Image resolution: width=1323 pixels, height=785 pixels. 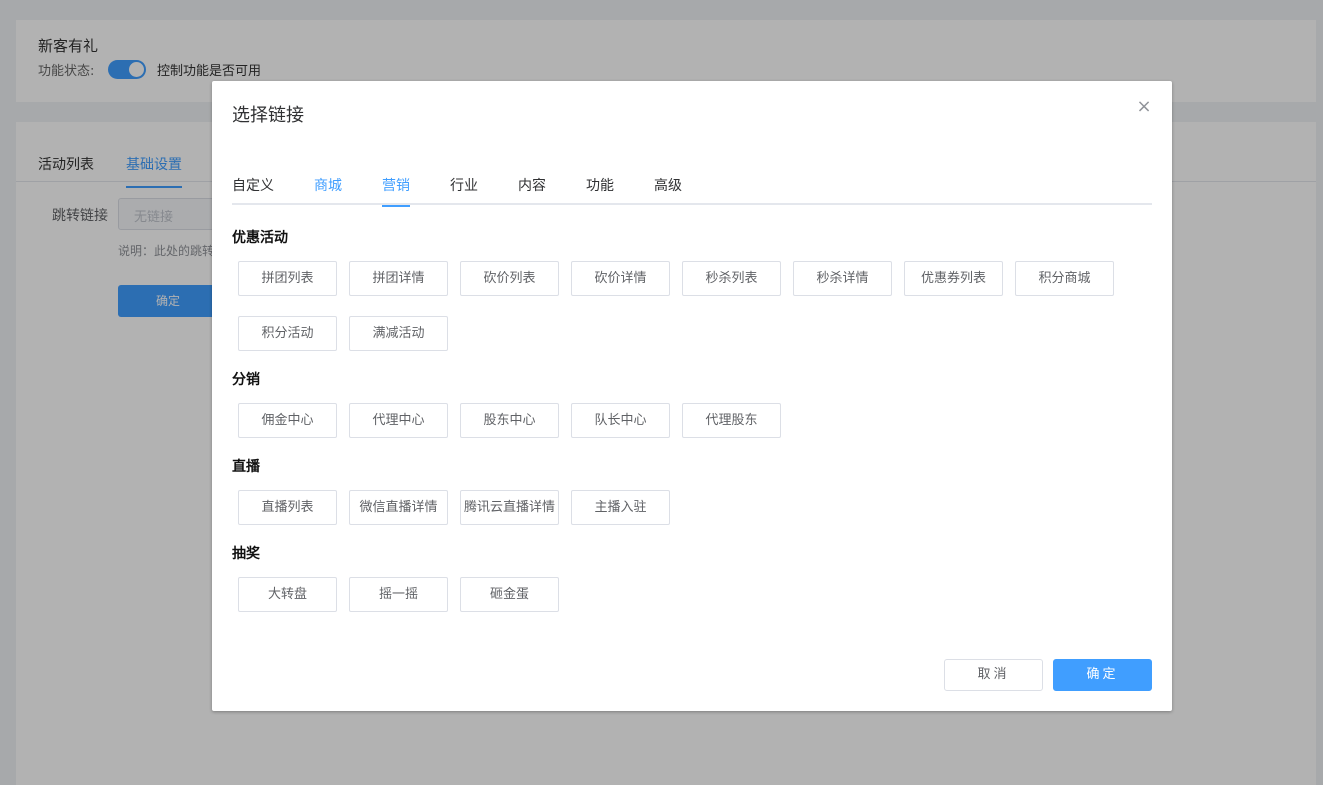 What do you see at coordinates (253, 191) in the screenshot?
I see `tab-custom: 自定义` at bounding box center [253, 191].